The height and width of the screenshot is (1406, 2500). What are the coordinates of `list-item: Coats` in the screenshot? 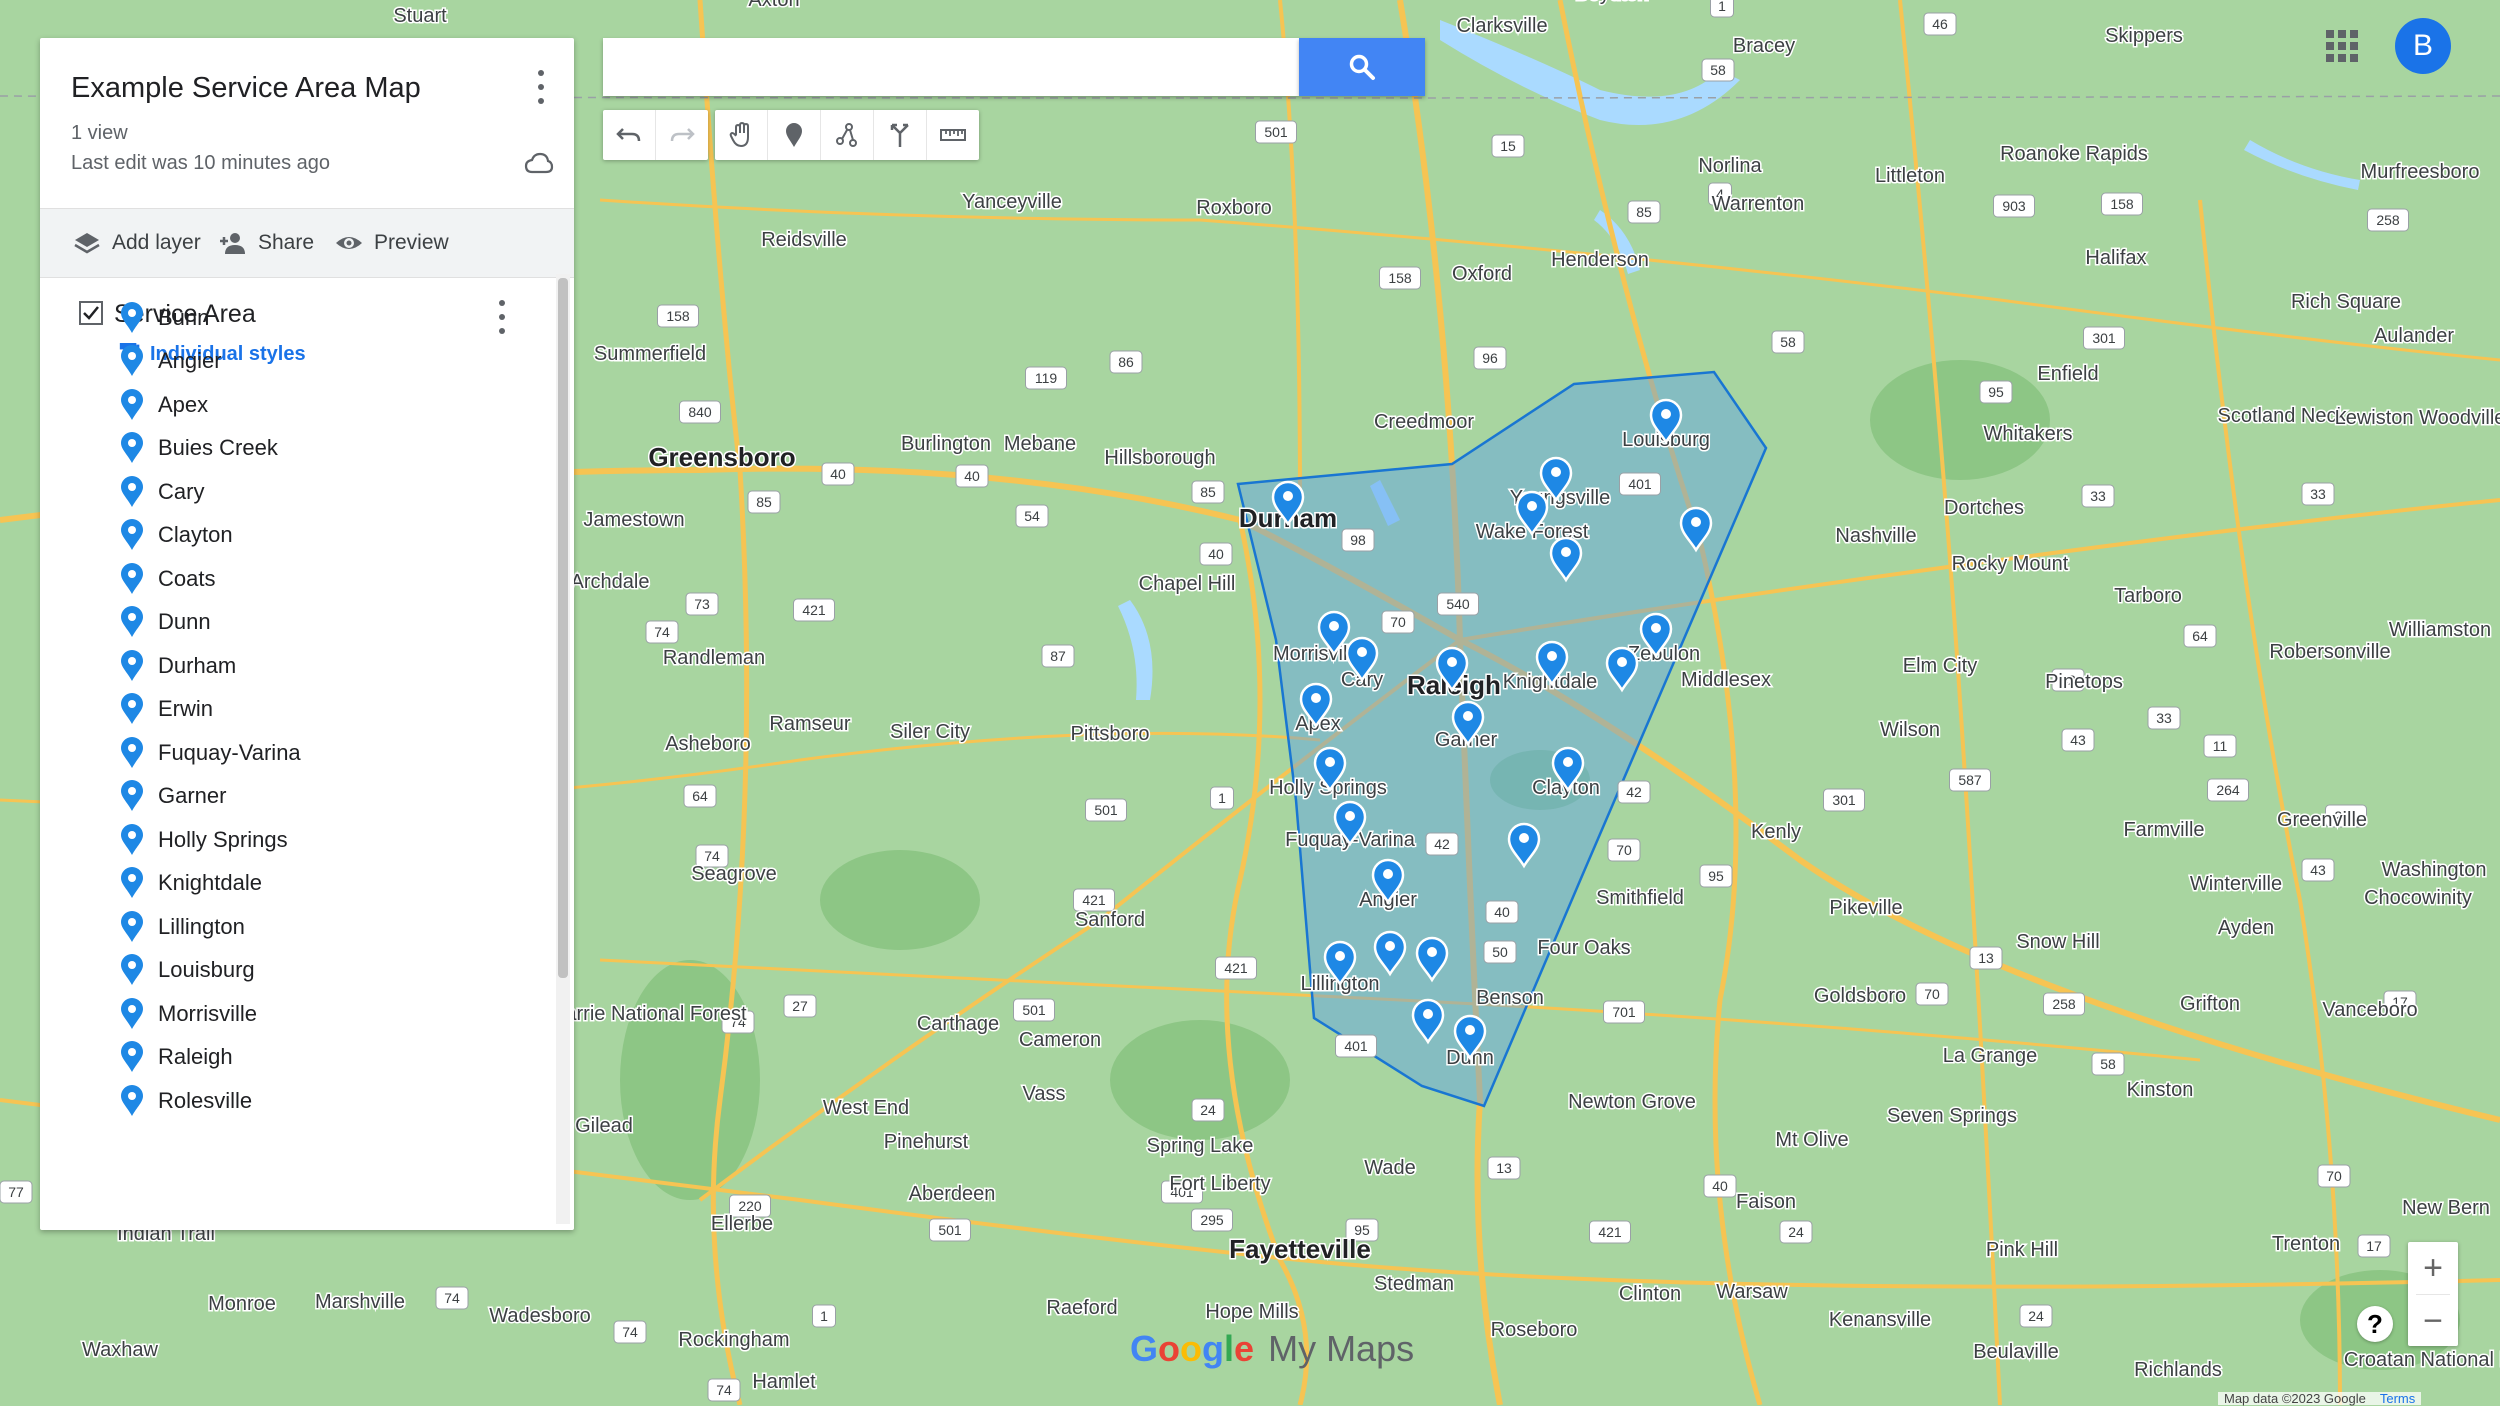 It's located at (295, 579).